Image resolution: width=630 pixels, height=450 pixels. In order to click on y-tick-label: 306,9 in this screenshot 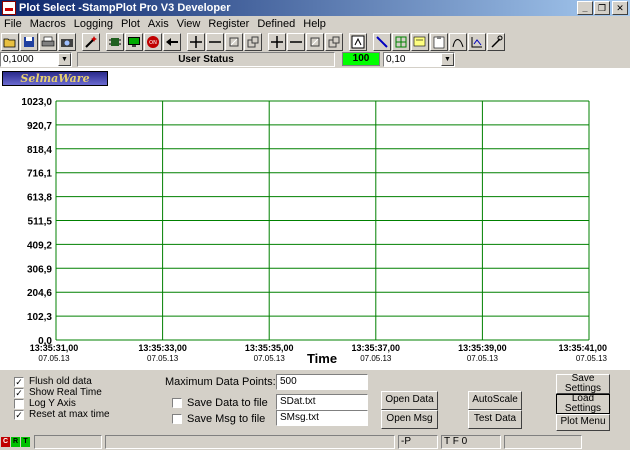, I will do `click(39, 269)`.